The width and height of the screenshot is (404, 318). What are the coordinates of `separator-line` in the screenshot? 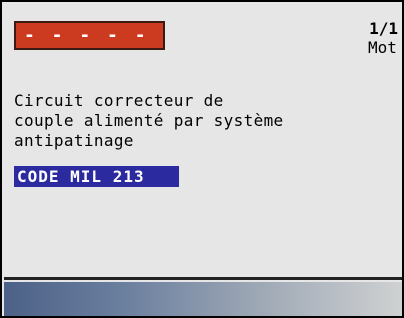 It's located at (203, 278).